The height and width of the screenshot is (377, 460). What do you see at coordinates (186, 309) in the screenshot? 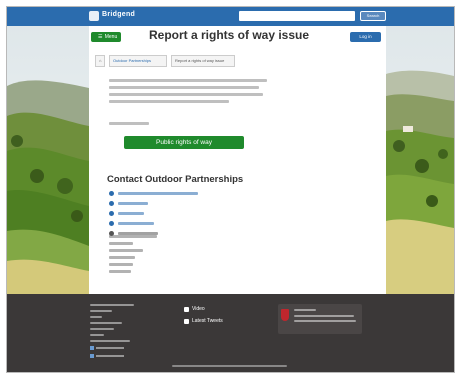
I see `video-icon` at bounding box center [186, 309].